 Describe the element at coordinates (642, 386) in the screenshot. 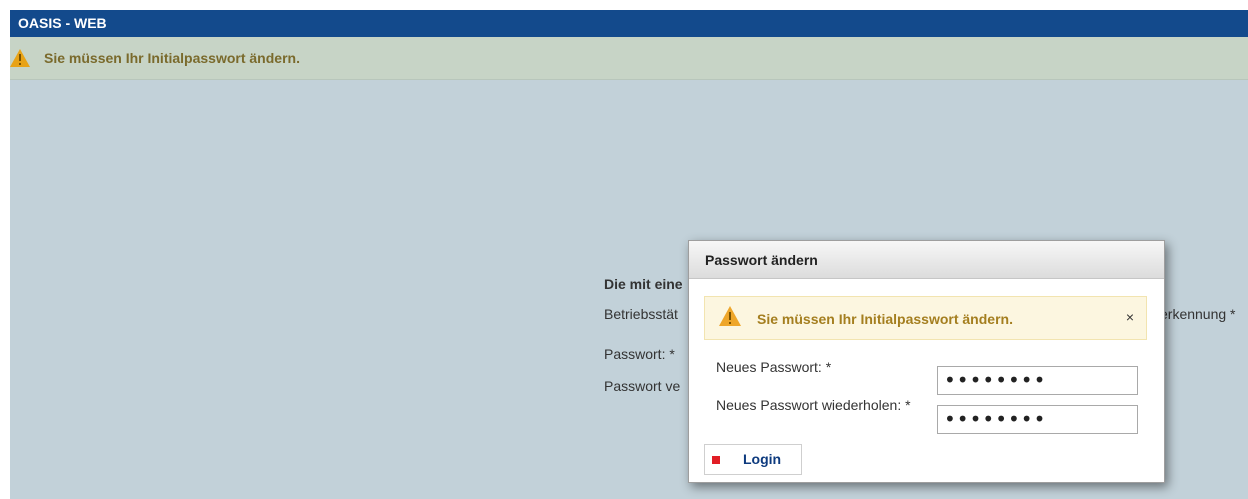

I see `passwort-verify-label: Passwort ve` at that location.